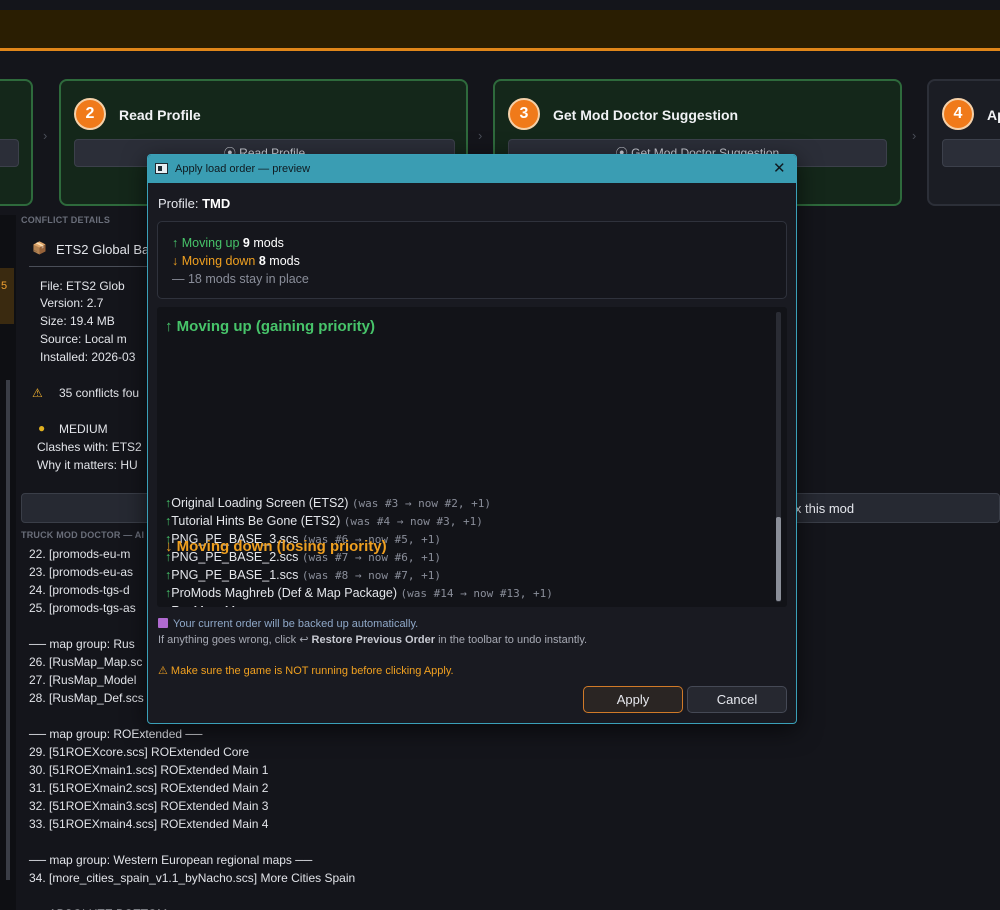  I want to click on position-change: (was #4 → now #3, +1), so click(413, 521).